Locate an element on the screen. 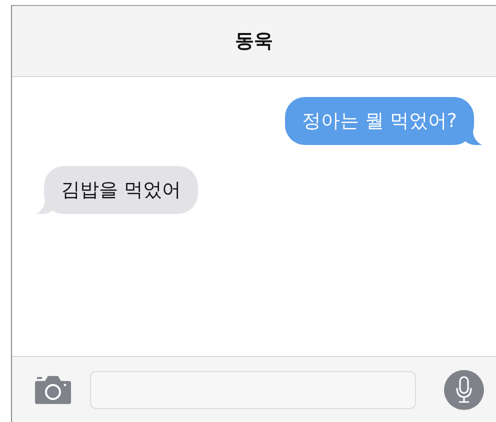 The width and height of the screenshot is (496, 422). received-message: 김밥을 먹었어 is located at coordinates (121, 190).